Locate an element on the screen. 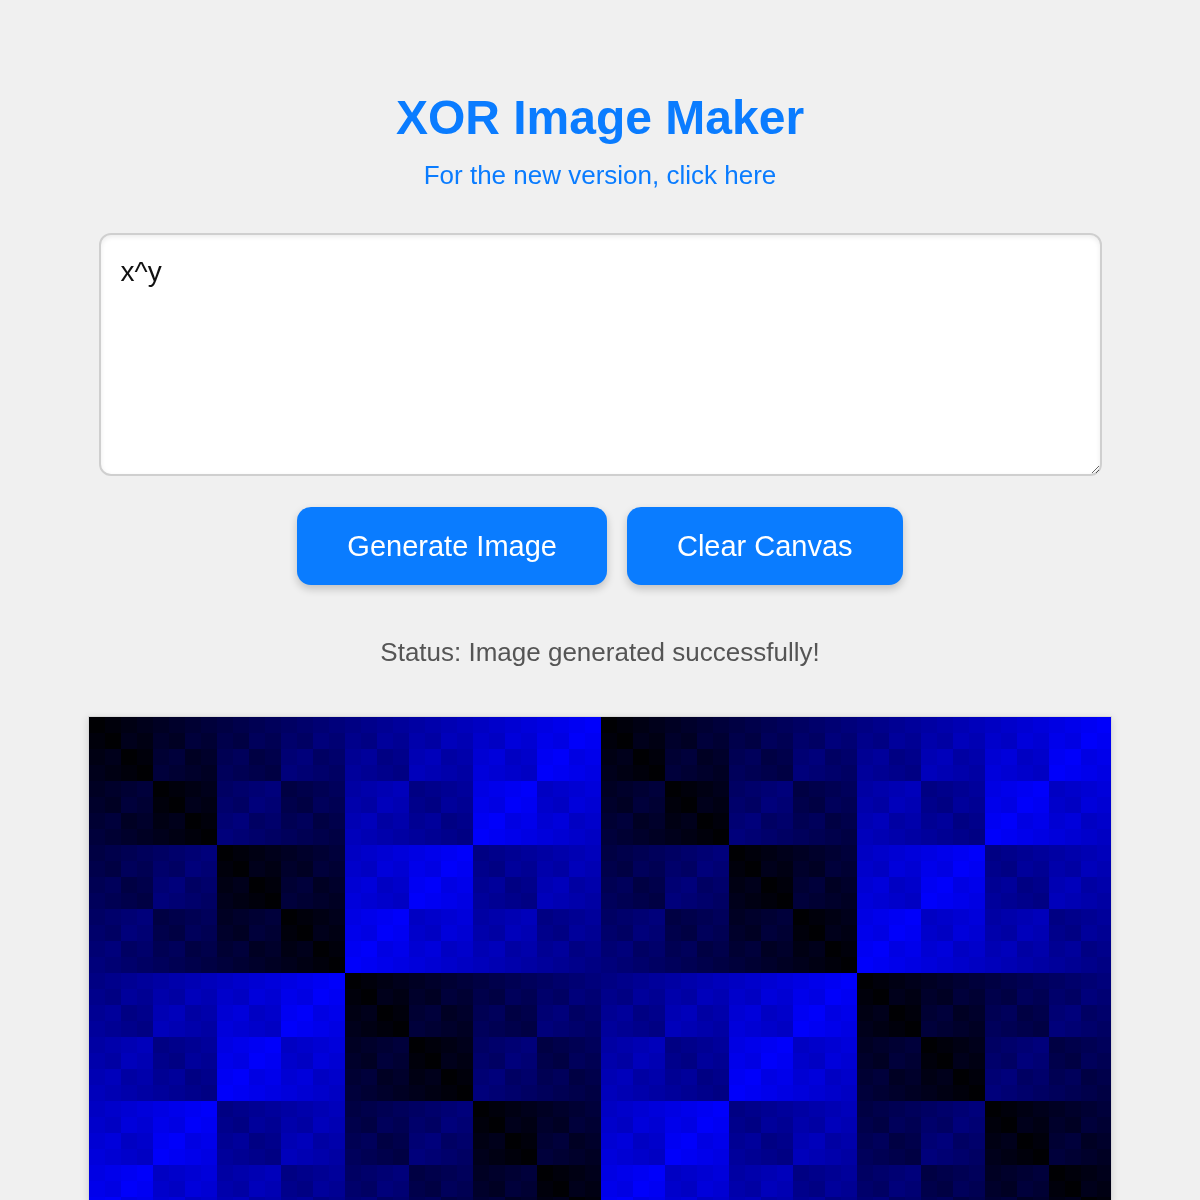  new-version-link: For the new version, click here is located at coordinates (600, 175).